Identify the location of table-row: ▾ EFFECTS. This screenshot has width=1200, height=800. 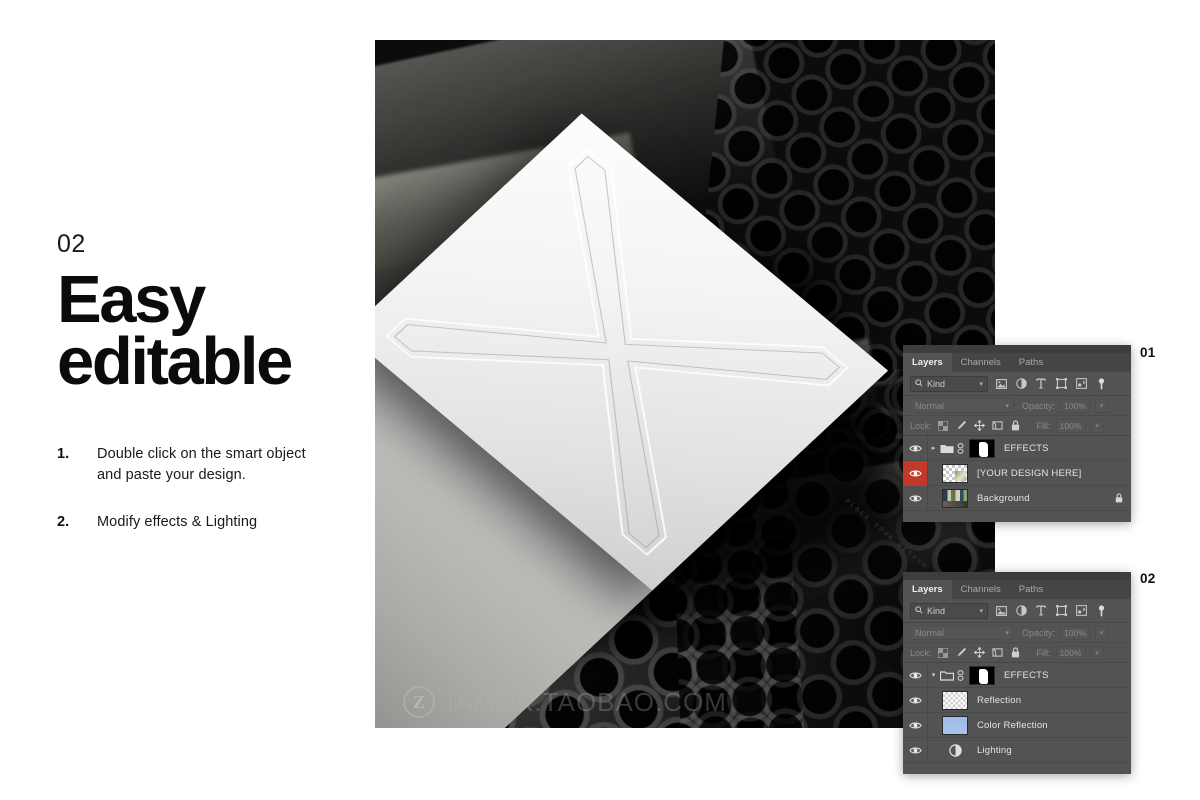
(1017, 675).